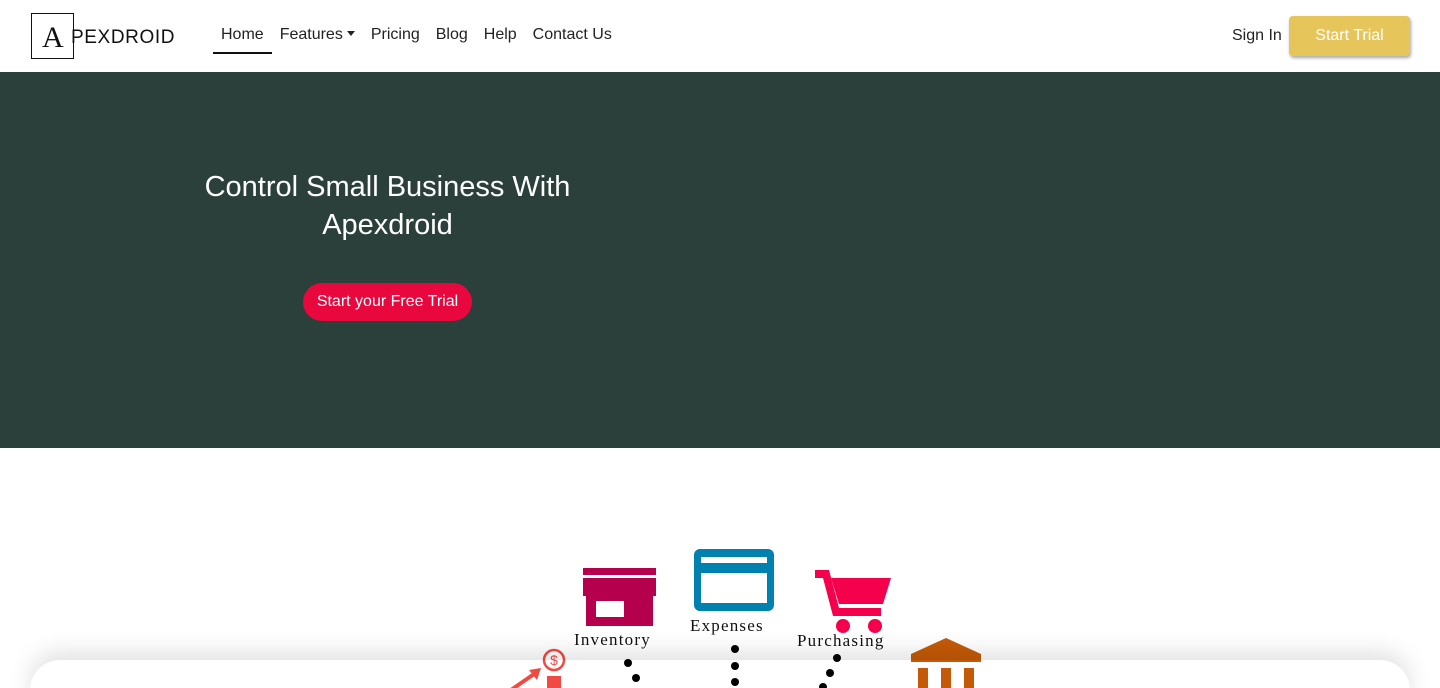 This screenshot has height=688, width=1440. What do you see at coordinates (452, 37) in the screenshot?
I see `nav-blog: Blog` at bounding box center [452, 37].